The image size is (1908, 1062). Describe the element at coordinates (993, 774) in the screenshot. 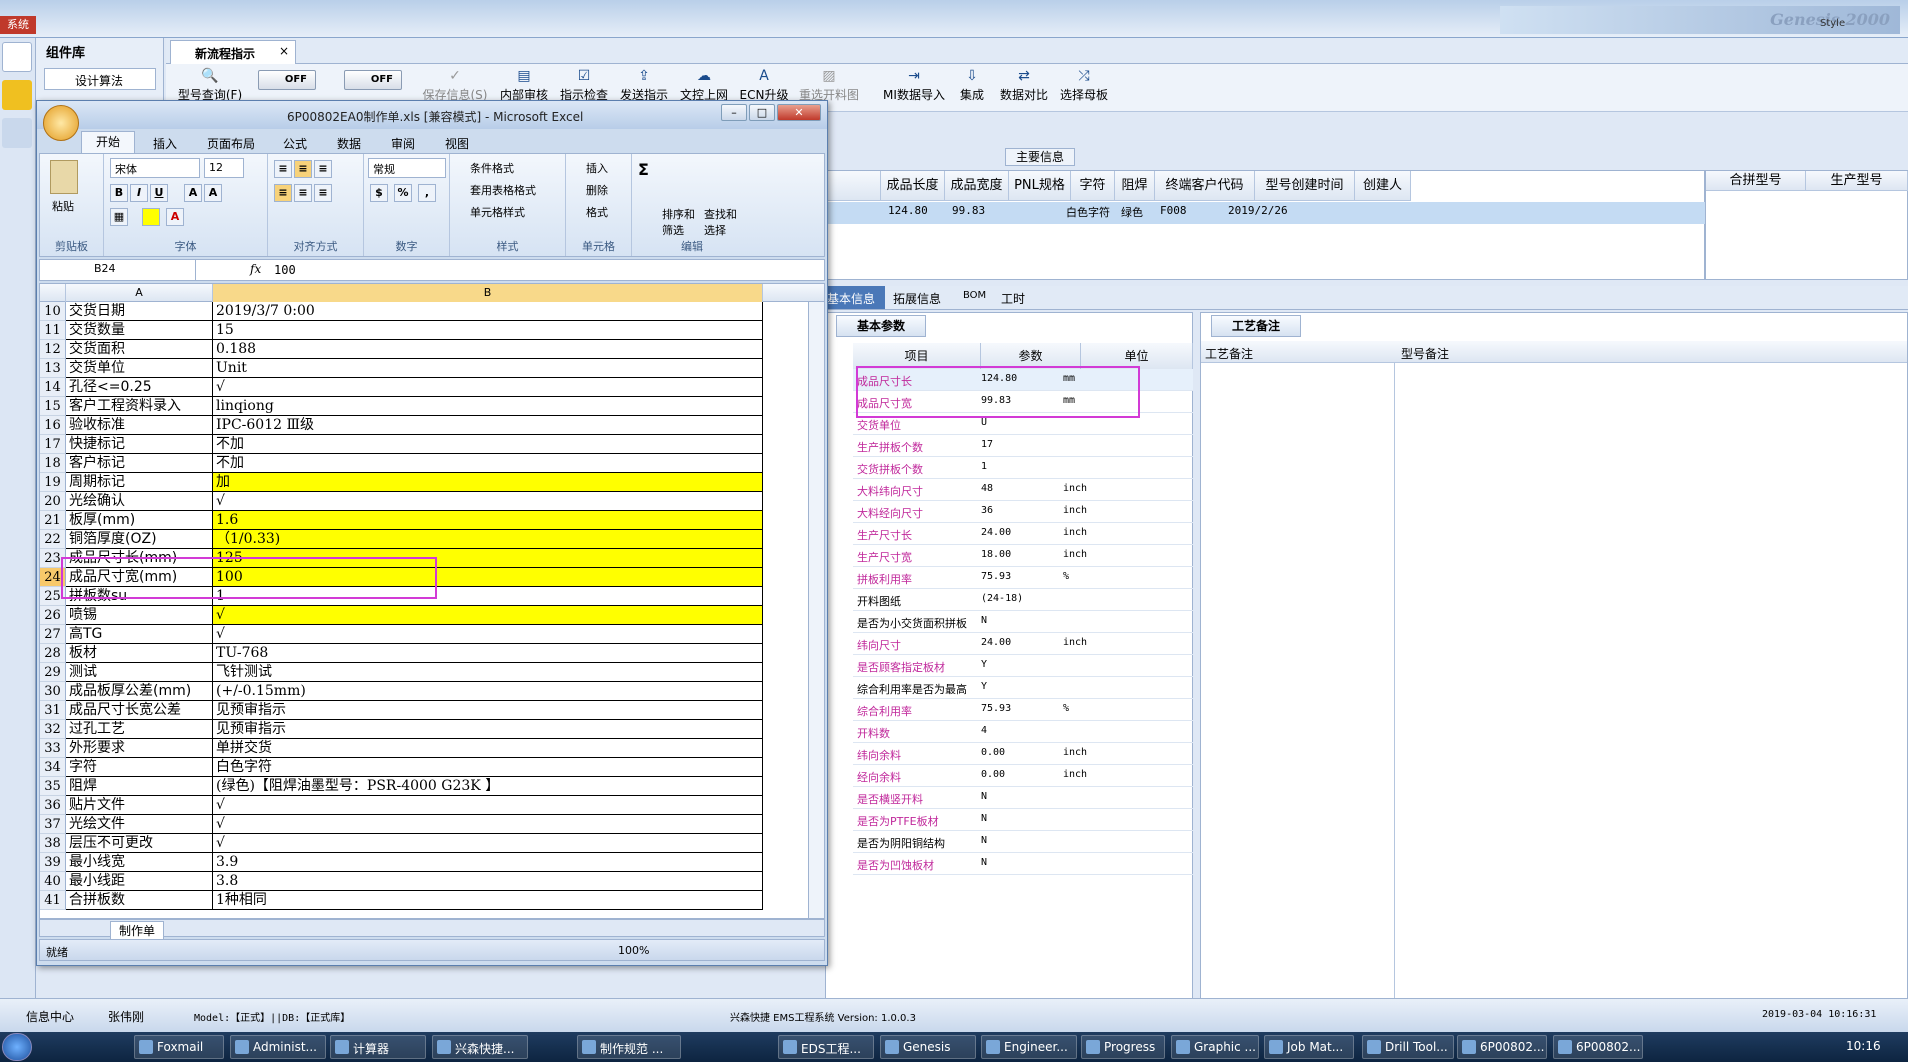

I see `param-value: 0.00` at that location.